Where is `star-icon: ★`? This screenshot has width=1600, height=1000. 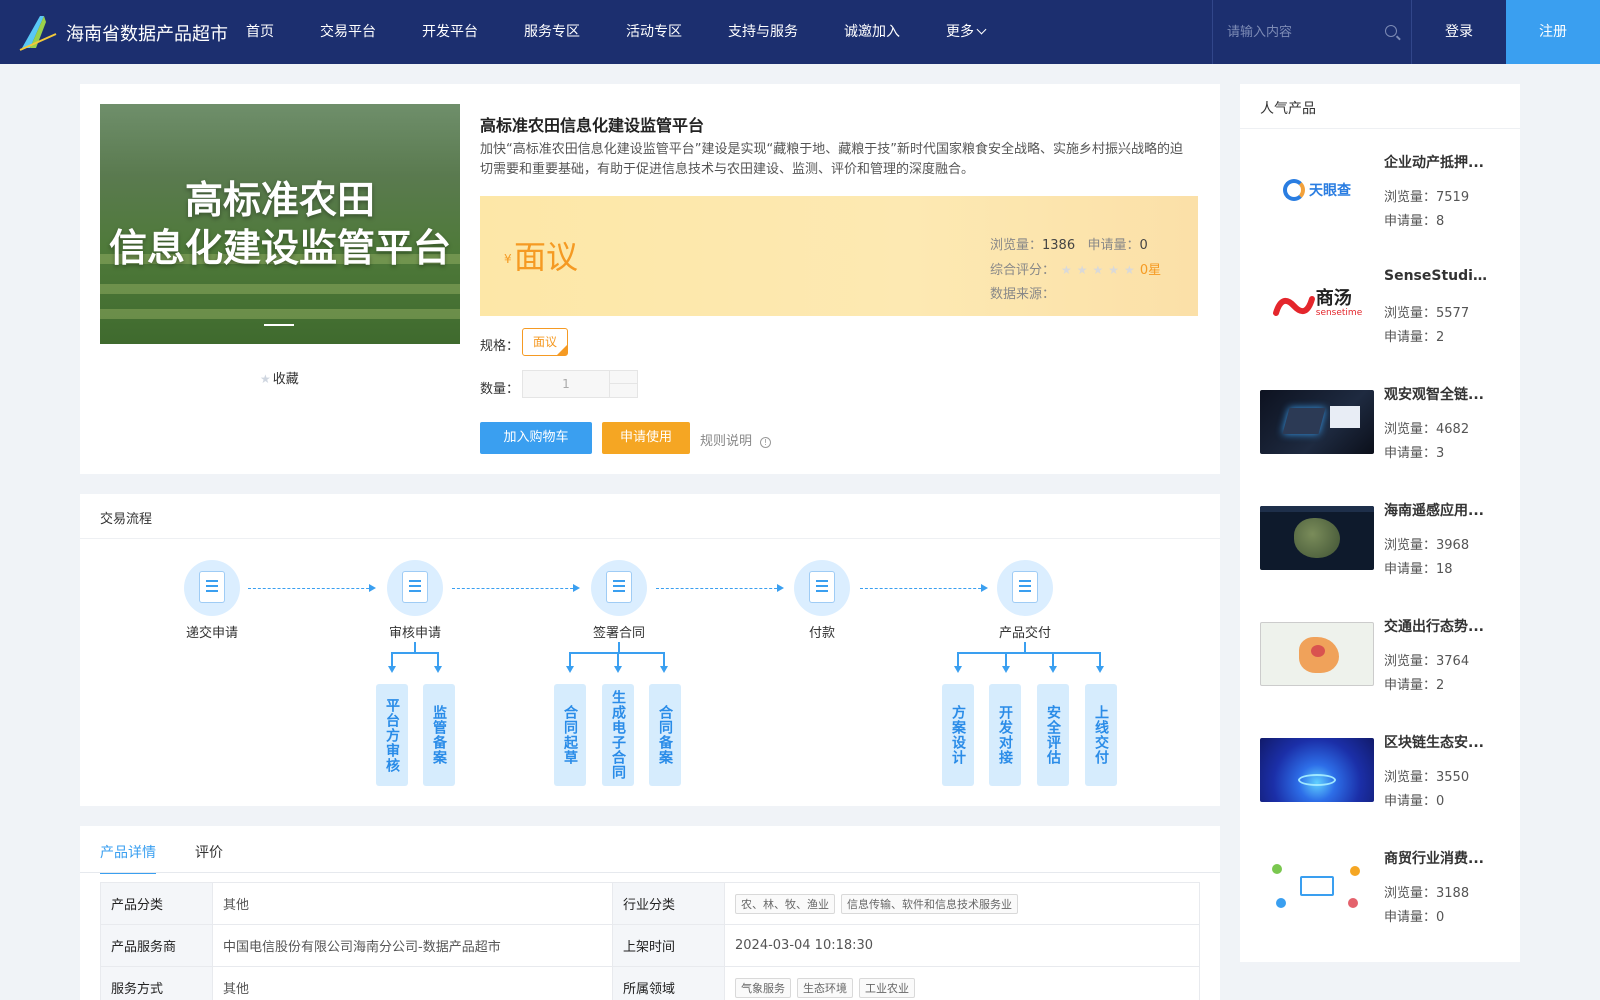 star-icon: ★ is located at coordinates (265, 379).